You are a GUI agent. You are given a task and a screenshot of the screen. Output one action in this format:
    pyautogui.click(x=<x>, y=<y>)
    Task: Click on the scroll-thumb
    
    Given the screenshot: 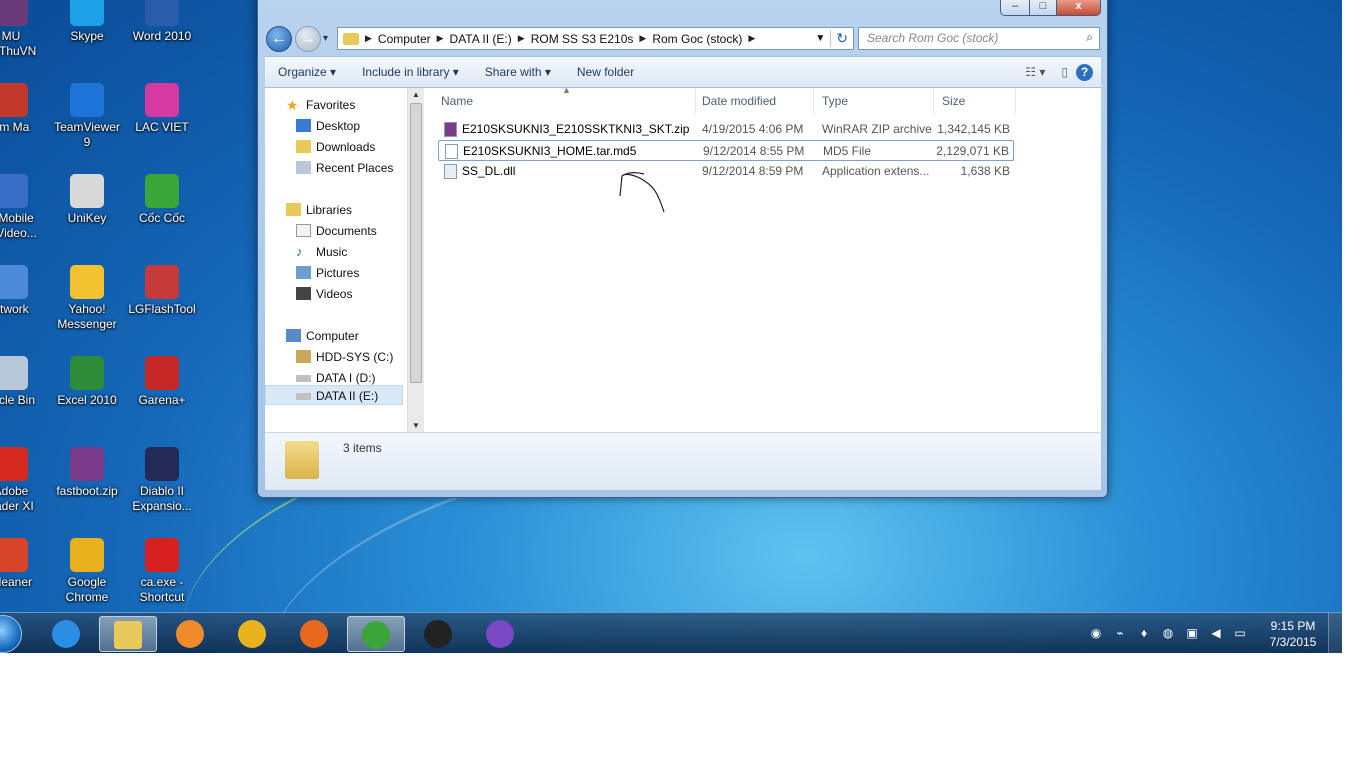 What is the action you would take?
    pyautogui.click(x=416, y=243)
    